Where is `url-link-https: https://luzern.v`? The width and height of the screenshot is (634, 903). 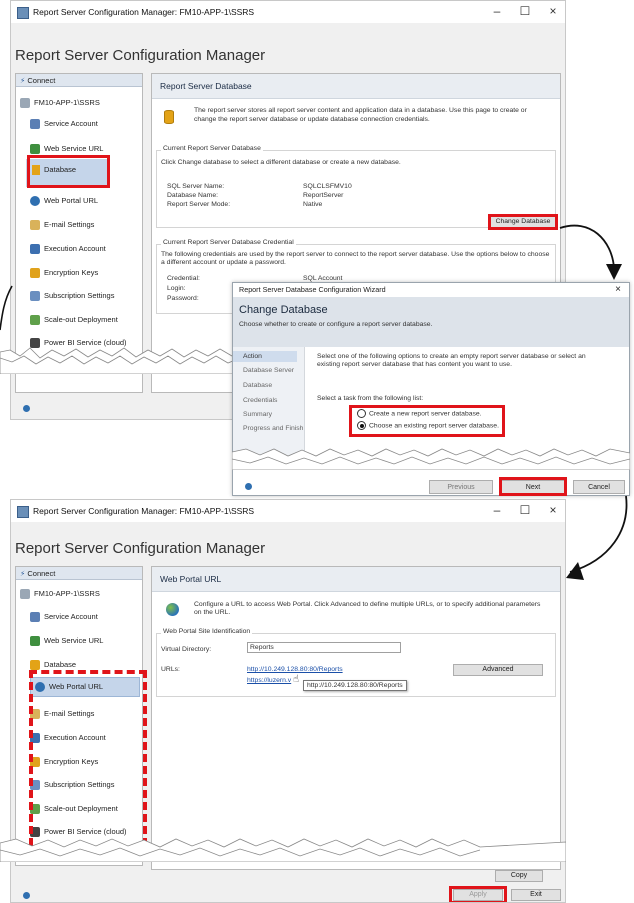 url-link-https: https://luzern.v is located at coordinates (269, 680).